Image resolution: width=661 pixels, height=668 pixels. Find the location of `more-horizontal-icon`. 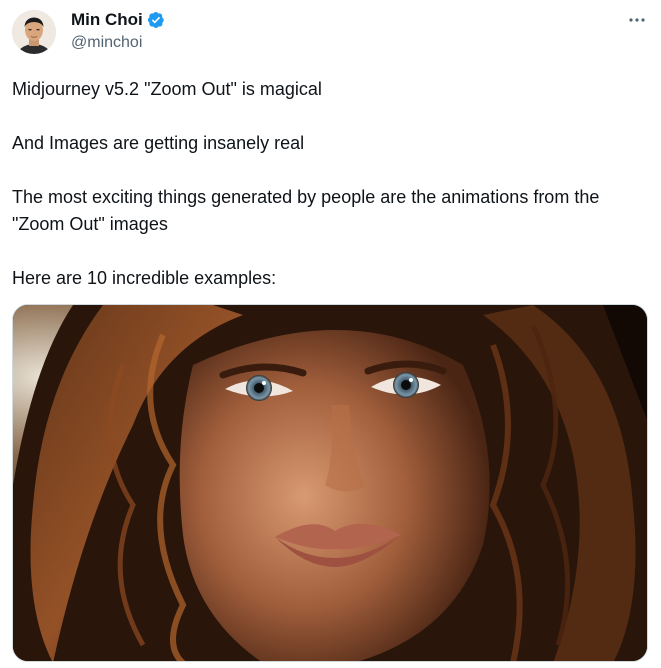

more-horizontal-icon is located at coordinates (637, 20).